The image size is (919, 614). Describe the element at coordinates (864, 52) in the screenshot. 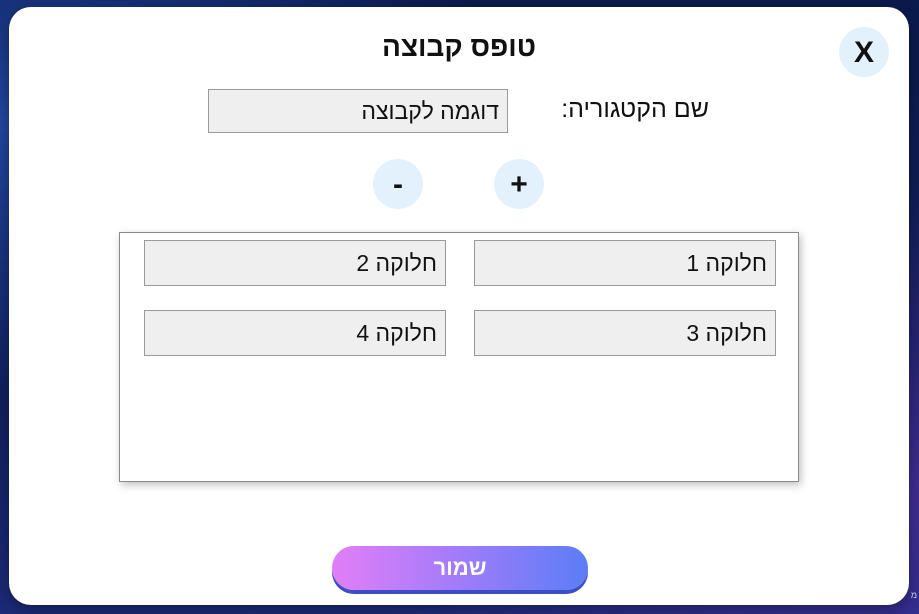

I see `close-button: X` at that location.